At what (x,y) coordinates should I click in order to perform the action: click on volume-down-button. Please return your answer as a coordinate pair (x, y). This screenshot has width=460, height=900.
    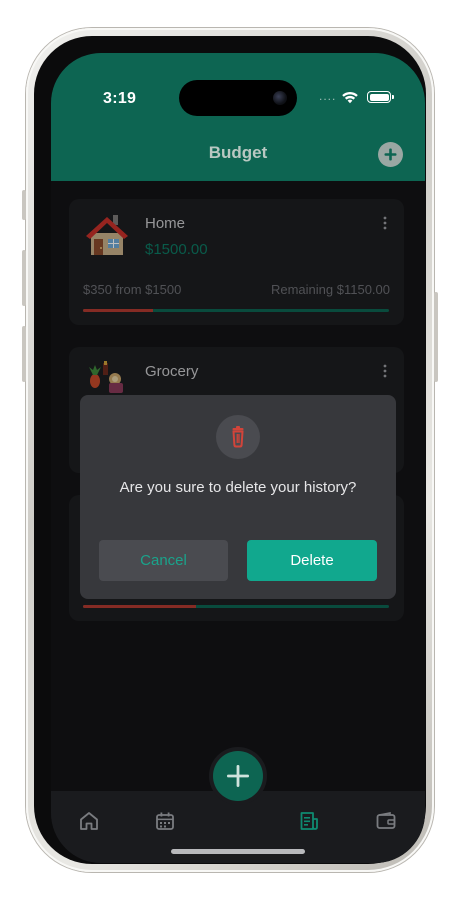
    Looking at the image, I should click on (24, 354).